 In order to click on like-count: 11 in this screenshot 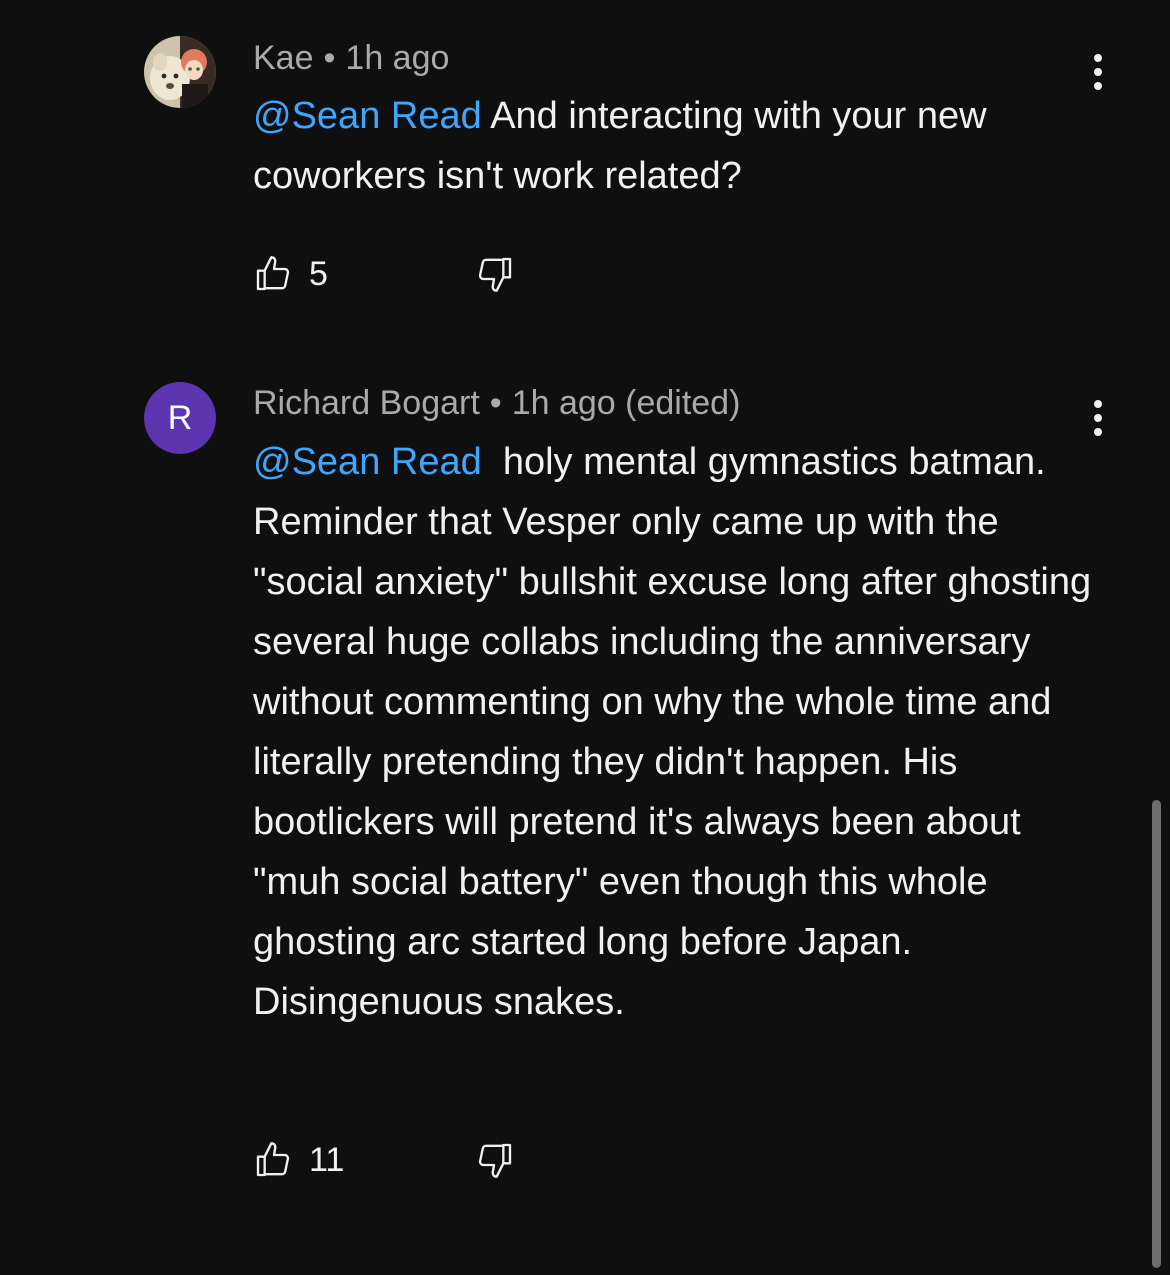, I will do `click(327, 1159)`.